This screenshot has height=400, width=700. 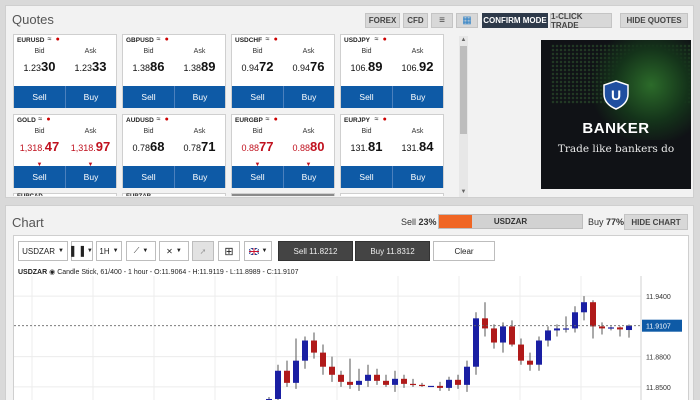 I want to click on quote-tile-gold: GOLD ≈ ● Bid 1,318.47 ▼ Ask 1,318.97 ▼ Sell Buy, so click(x=65, y=151).